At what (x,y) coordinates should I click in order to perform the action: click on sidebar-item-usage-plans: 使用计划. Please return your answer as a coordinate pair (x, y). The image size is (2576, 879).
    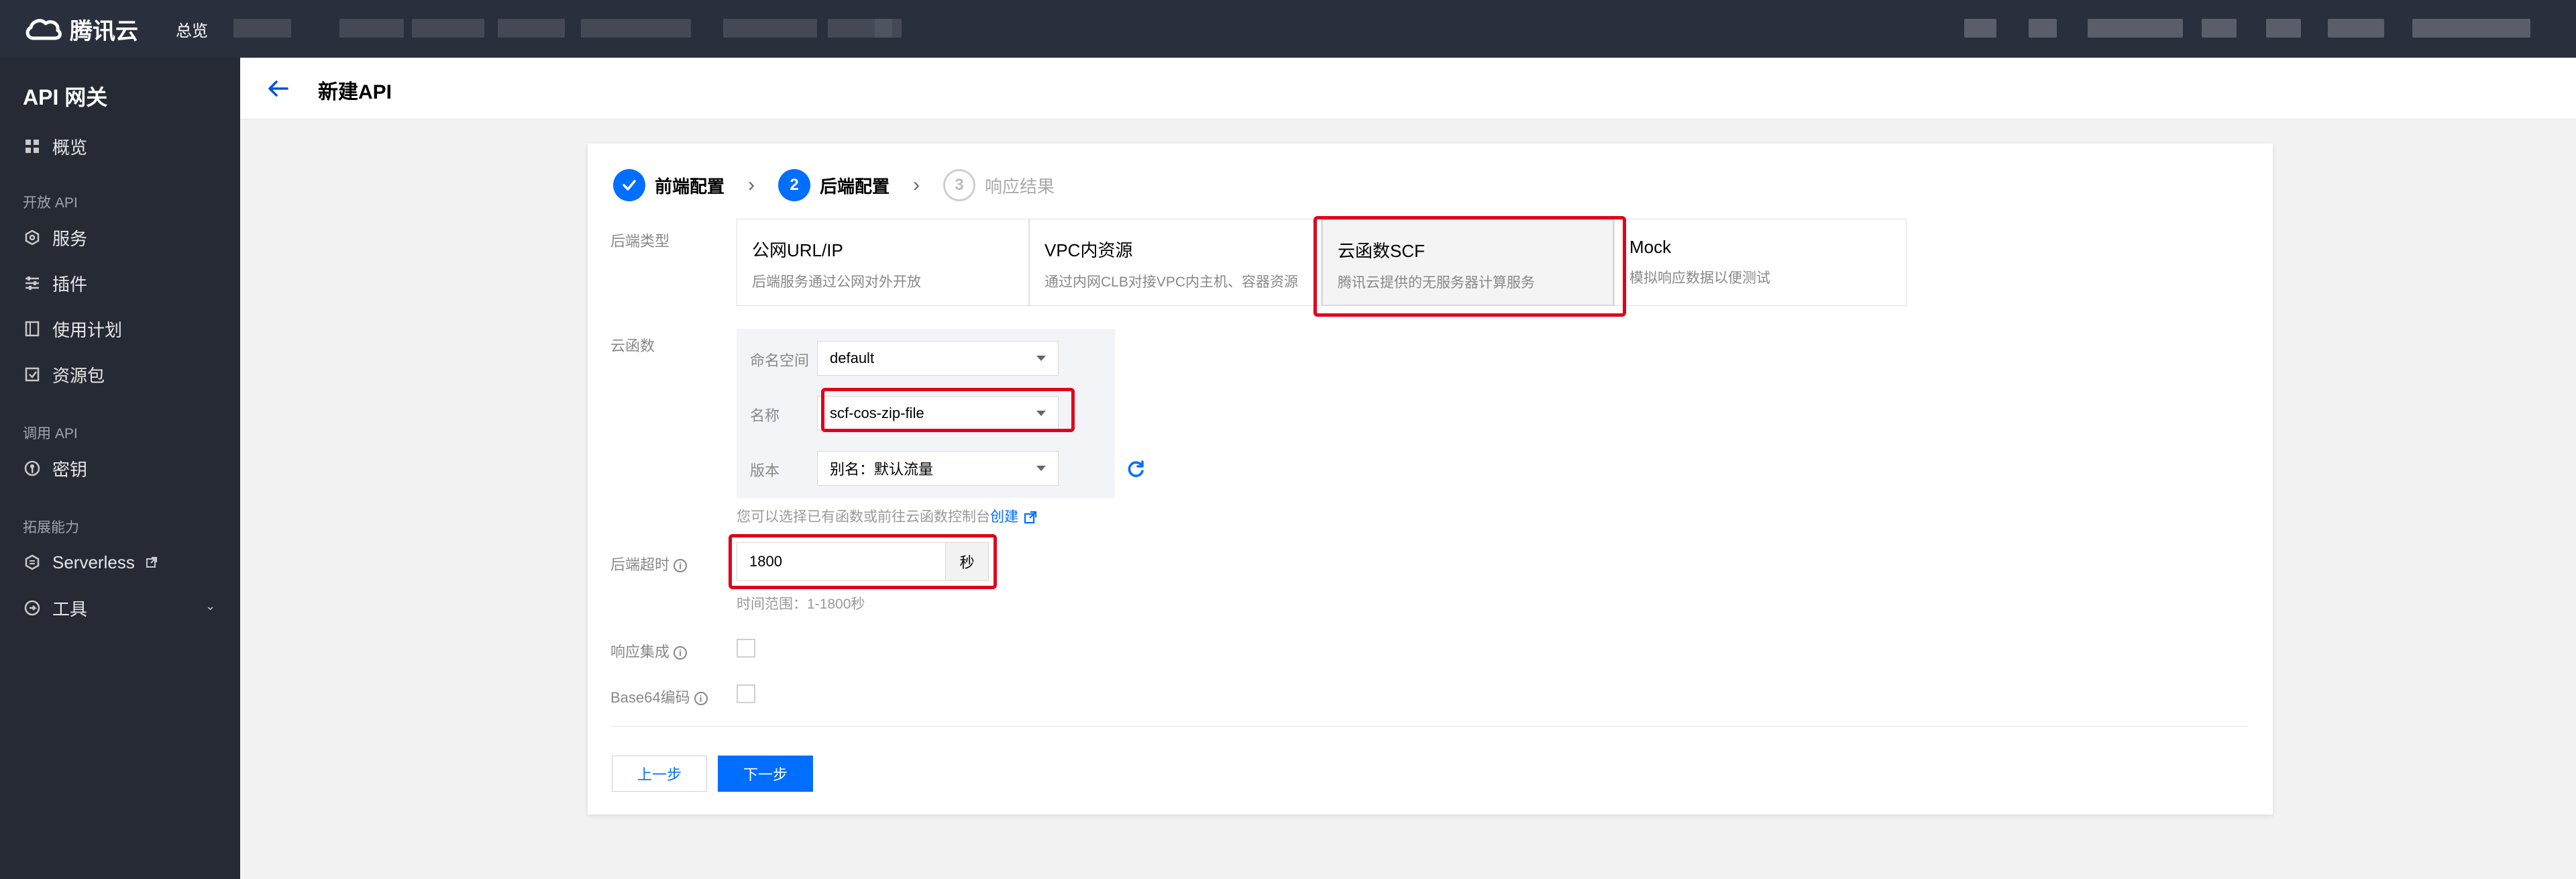
    Looking at the image, I should click on (72, 329).